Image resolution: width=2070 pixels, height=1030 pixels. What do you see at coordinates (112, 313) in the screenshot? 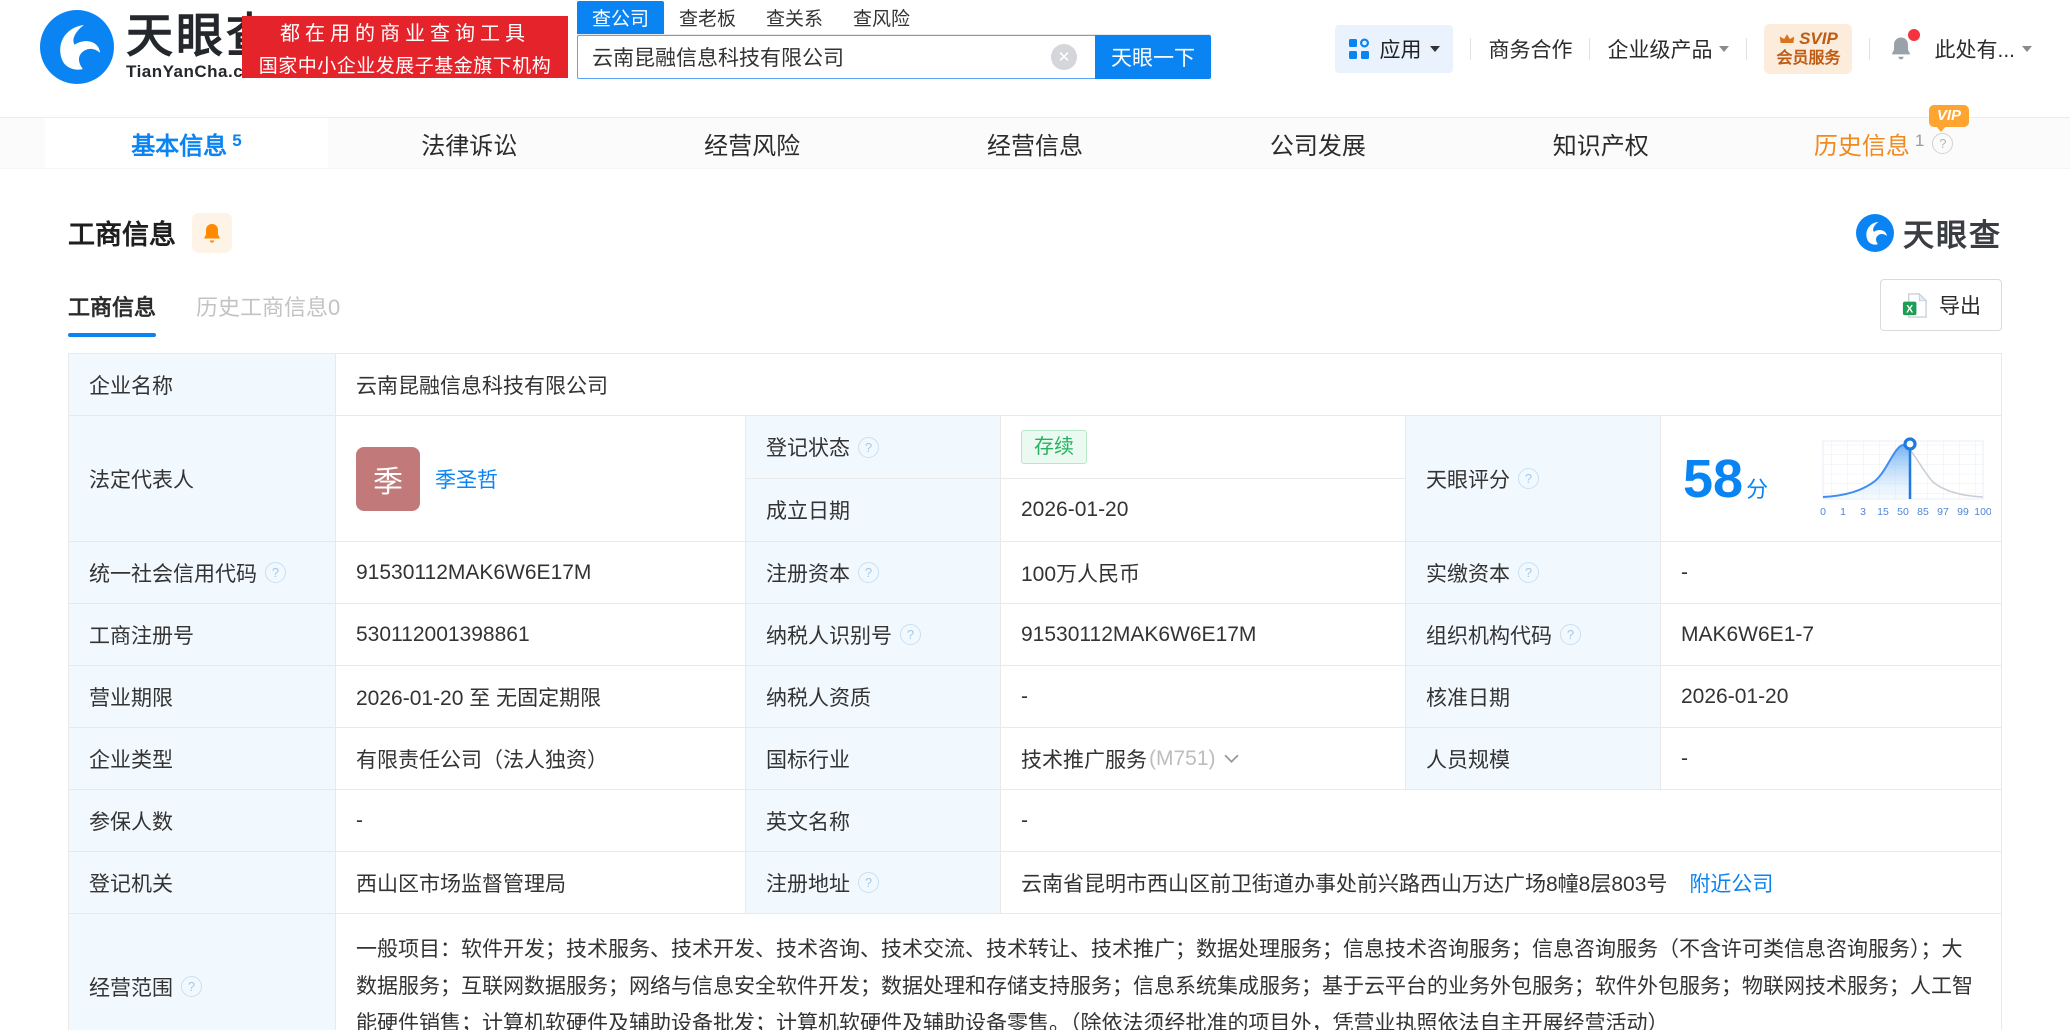
I see `subtab-business-info: 工商信息` at bounding box center [112, 313].